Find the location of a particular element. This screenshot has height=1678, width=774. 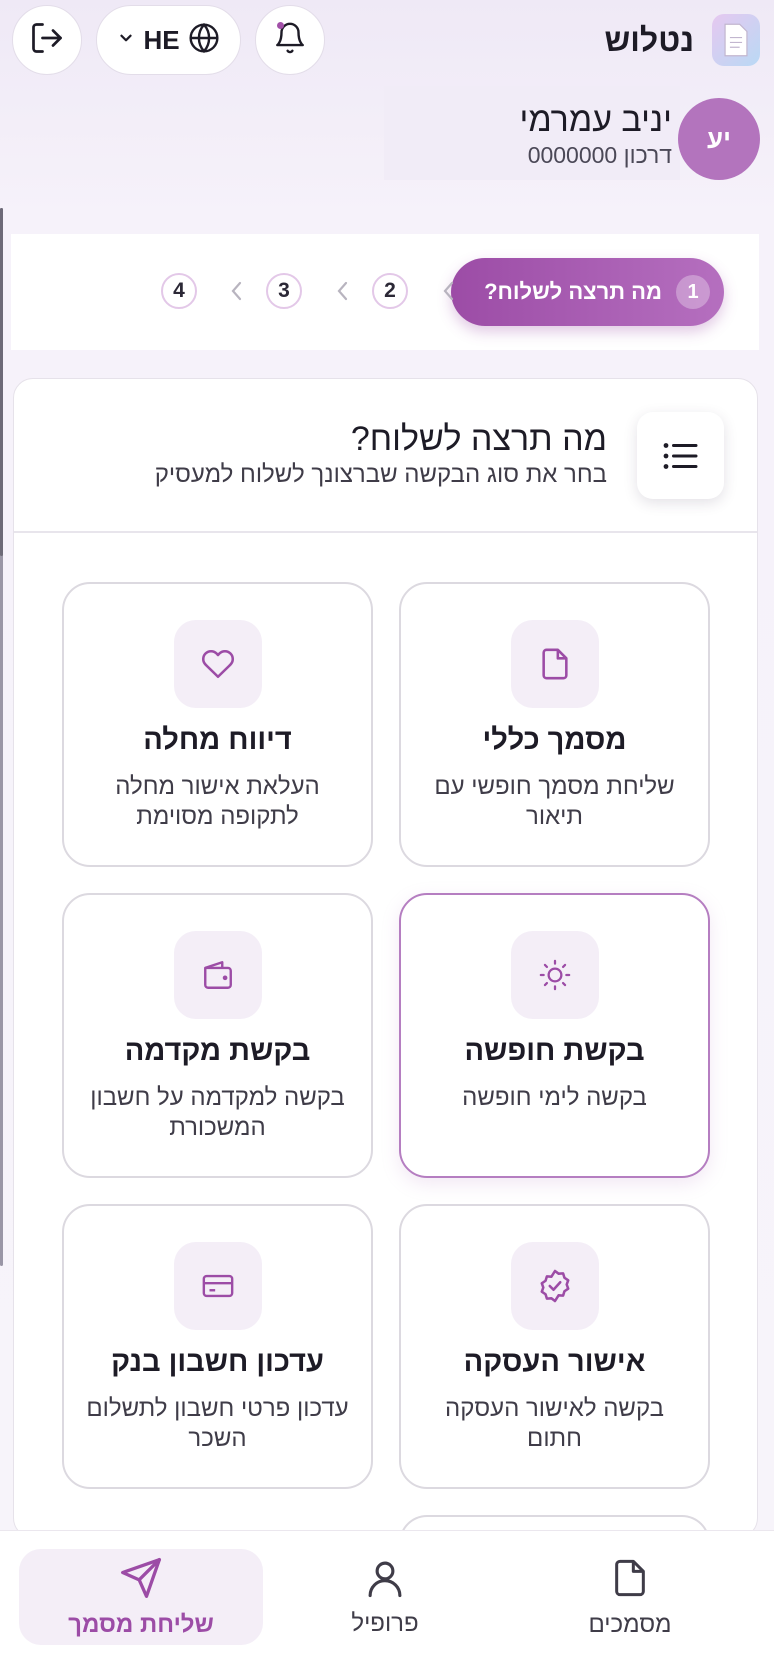

tile-description: בקשה לאישור העסקה חתום is located at coordinates (554, 1423).